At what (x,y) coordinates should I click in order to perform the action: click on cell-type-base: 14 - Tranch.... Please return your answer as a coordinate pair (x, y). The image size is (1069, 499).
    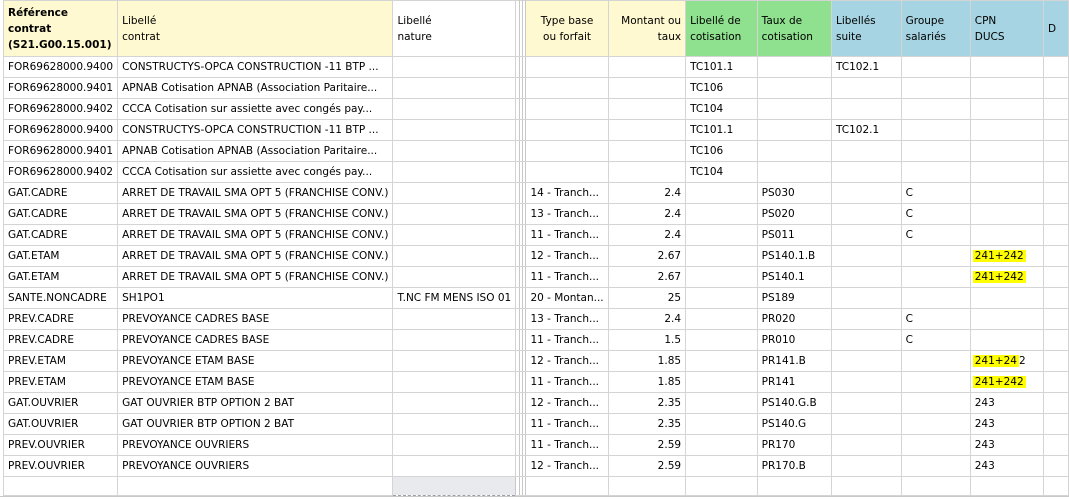
    Looking at the image, I should click on (567, 193).